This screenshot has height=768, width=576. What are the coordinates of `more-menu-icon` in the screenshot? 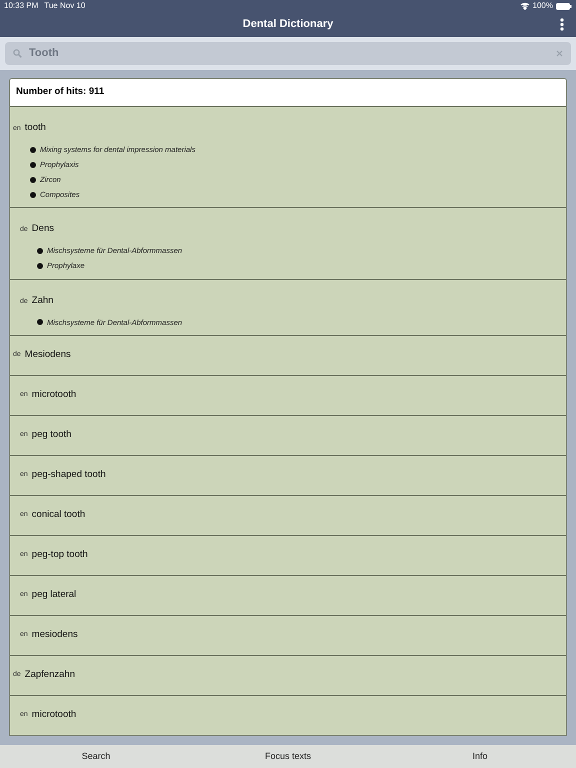 It's located at (562, 24).